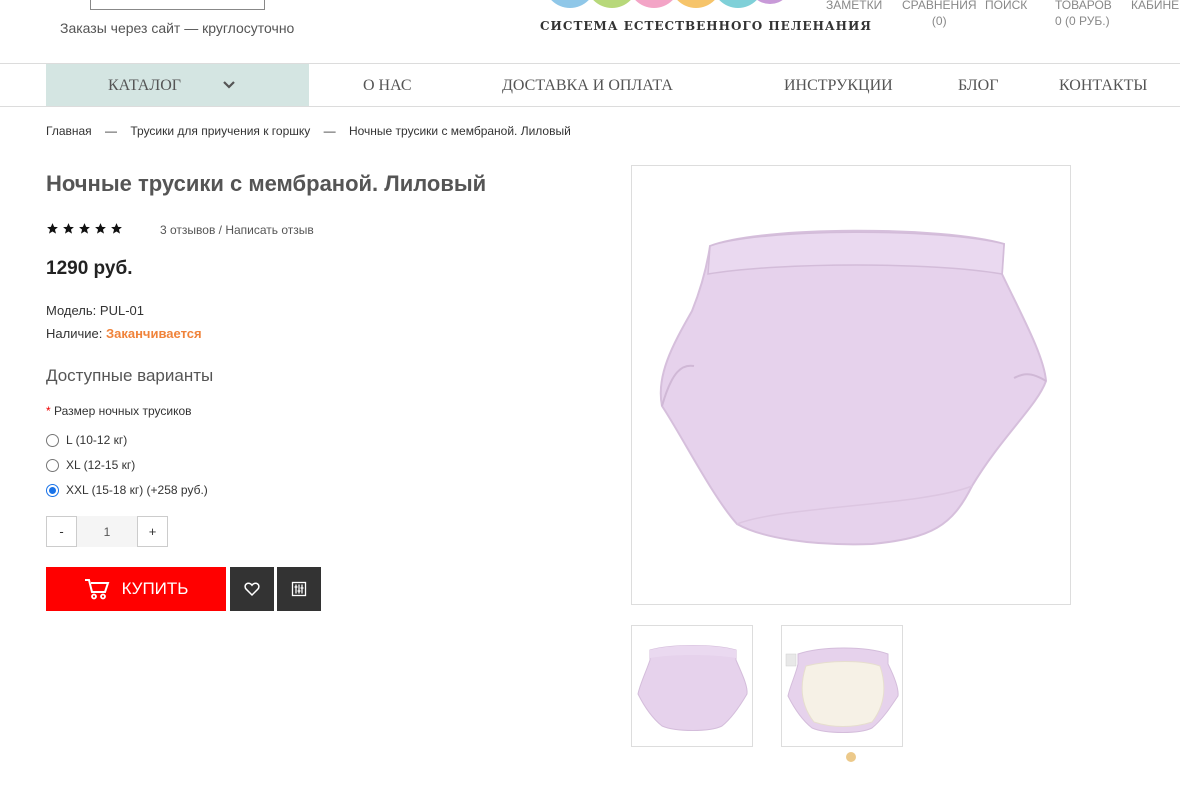 The width and height of the screenshot is (1180, 800). I want to click on nav-blog: БЛОГ, so click(978, 86).